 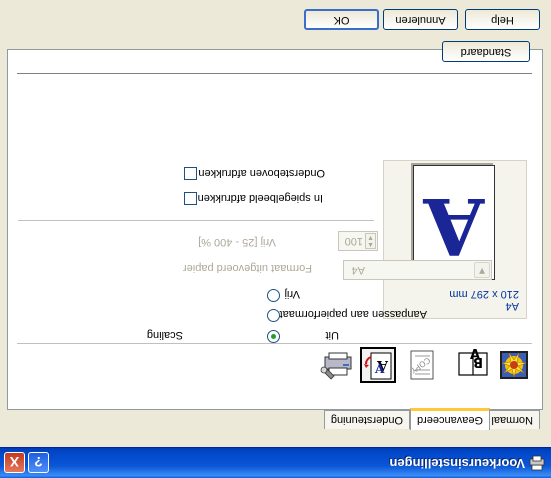 I want to click on tab-label: Ondersteuning, so click(x=366, y=420).